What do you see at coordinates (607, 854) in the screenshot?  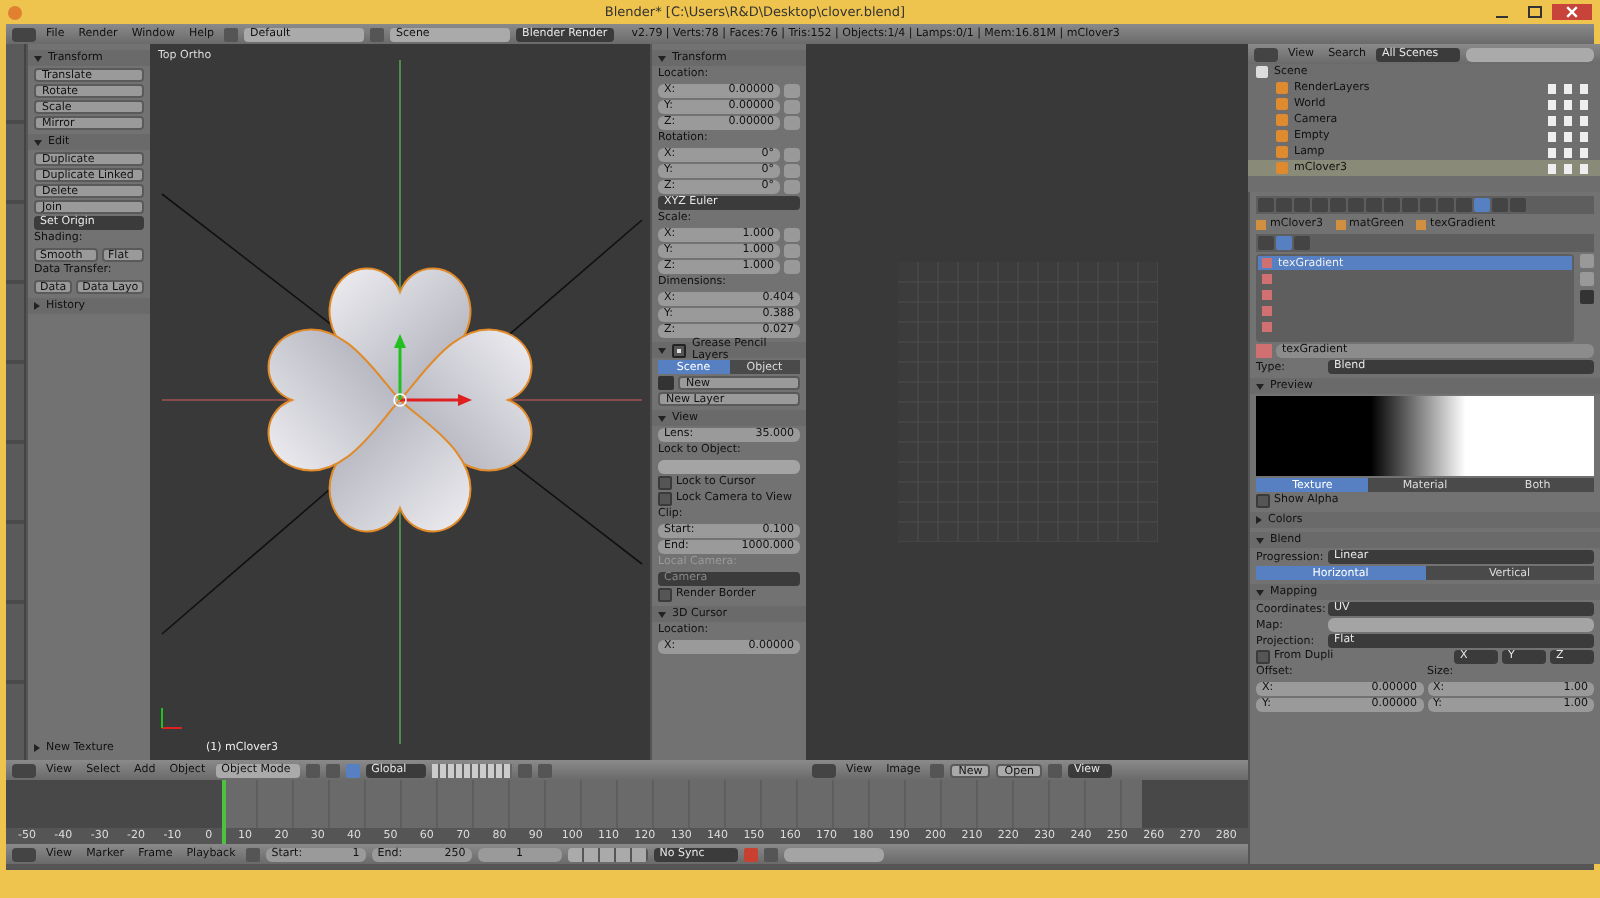 I see `playback-controls` at bounding box center [607, 854].